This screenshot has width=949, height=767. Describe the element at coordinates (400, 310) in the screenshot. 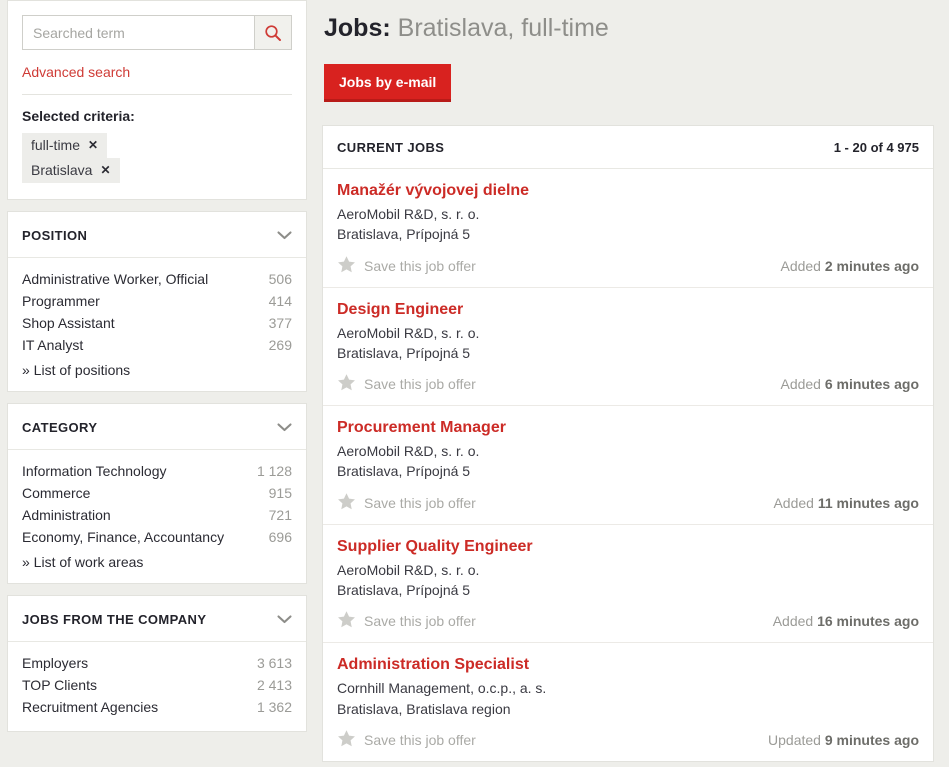

I see `job-title-link: Design Engineer` at that location.